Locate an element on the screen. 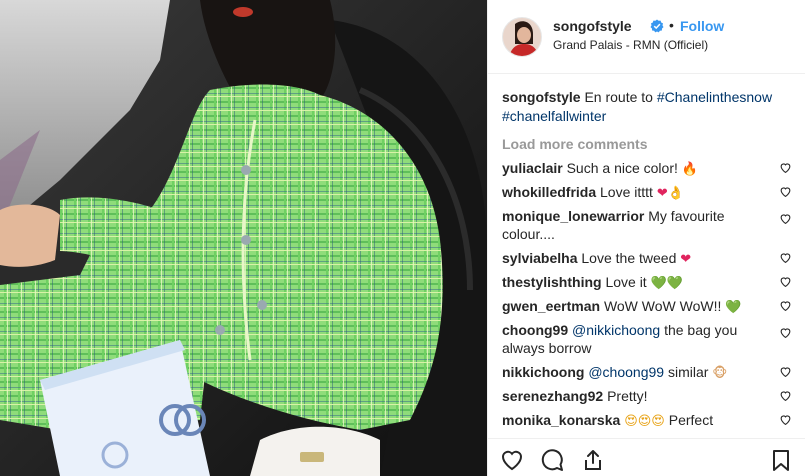 The image size is (805, 476). fire-emoji: 🔥 is located at coordinates (689, 169).